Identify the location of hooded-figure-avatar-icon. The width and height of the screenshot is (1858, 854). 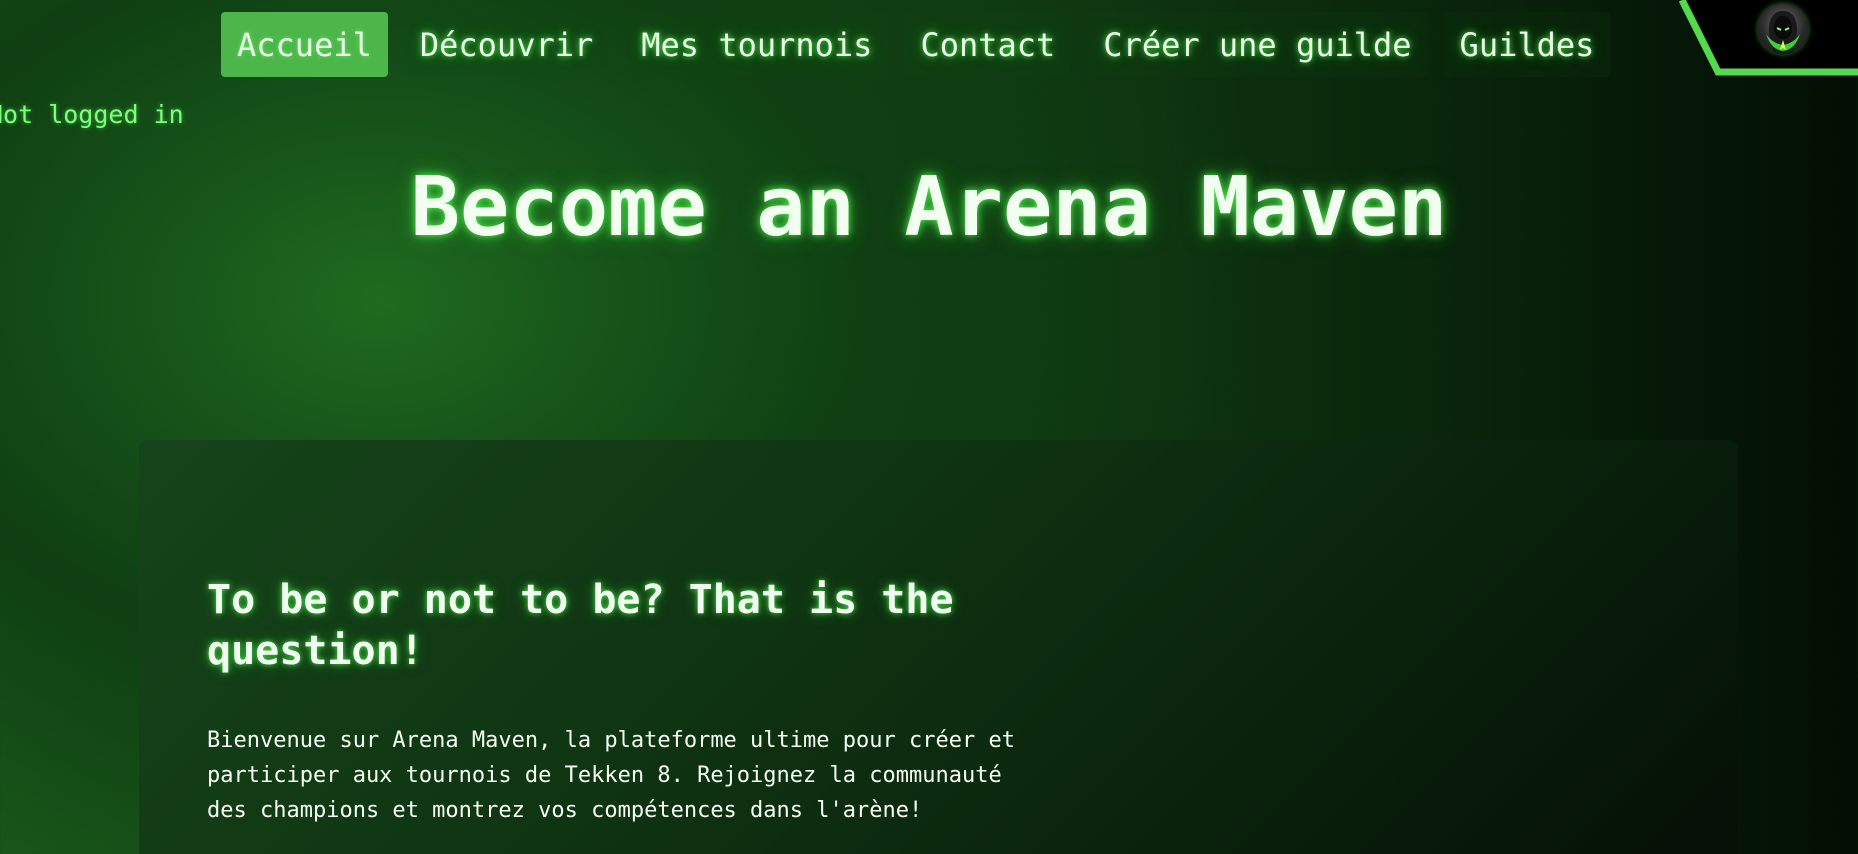
(1783, 32).